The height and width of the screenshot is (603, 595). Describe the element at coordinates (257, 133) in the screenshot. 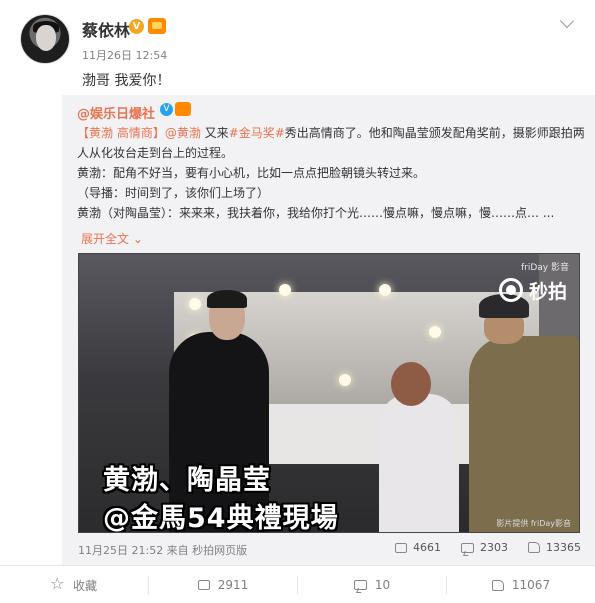

I see `topic-link: #金马奖#` at that location.